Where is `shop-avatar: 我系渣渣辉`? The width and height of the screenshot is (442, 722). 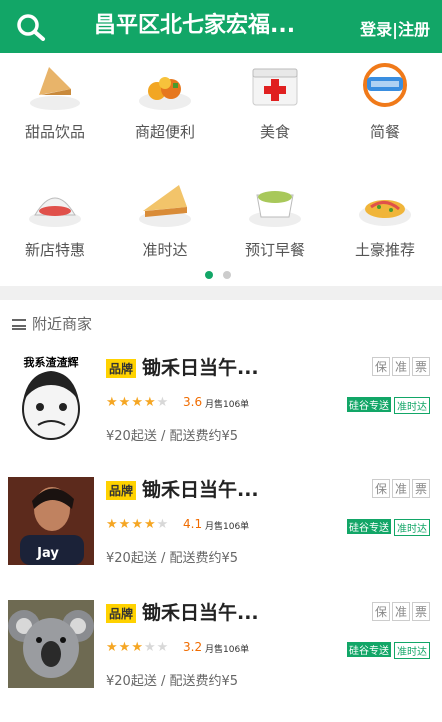 shop-avatar: 我系渣渣辉 is located at coordinates (51, 399).